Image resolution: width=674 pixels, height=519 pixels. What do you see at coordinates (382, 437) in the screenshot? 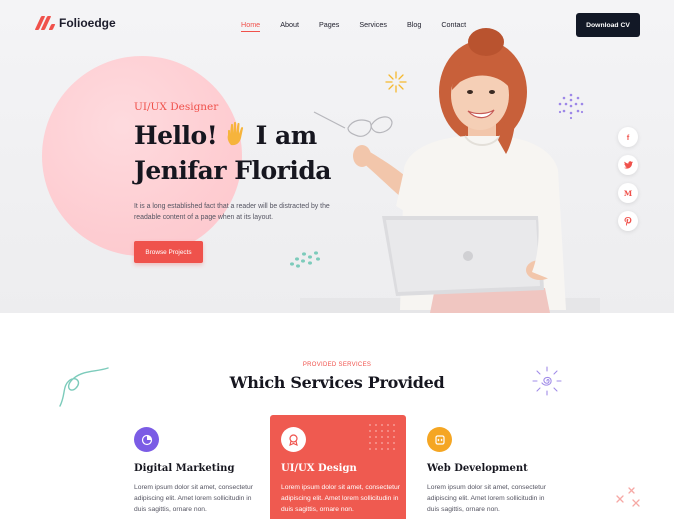
I see `dot-grid-pattern` at bounding box center [382, 437].